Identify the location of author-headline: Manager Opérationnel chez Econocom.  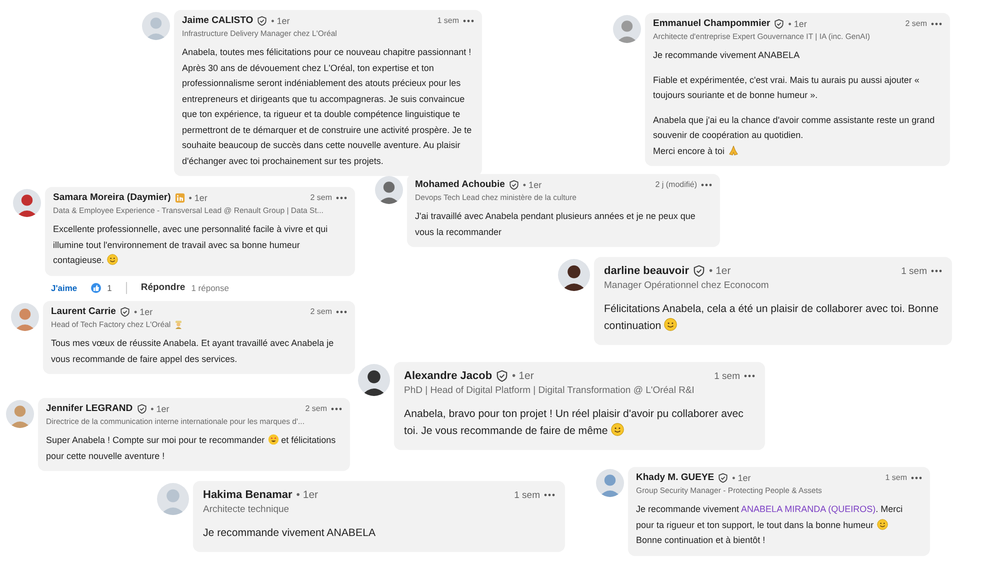
(686, 285).